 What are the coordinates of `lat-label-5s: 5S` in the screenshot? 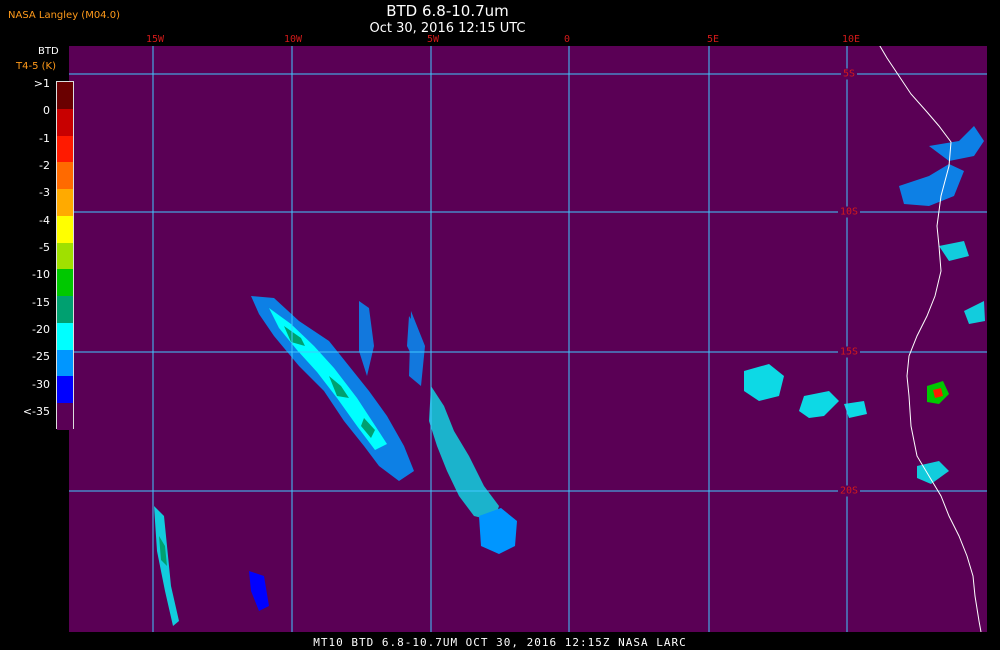 It's located at (849, 74).